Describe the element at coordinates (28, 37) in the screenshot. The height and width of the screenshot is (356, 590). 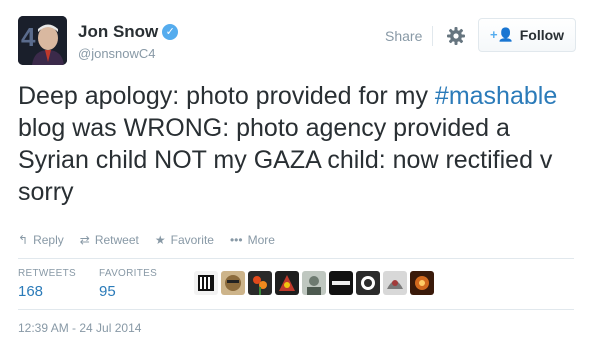
I see `svg-text: 4` at that location.